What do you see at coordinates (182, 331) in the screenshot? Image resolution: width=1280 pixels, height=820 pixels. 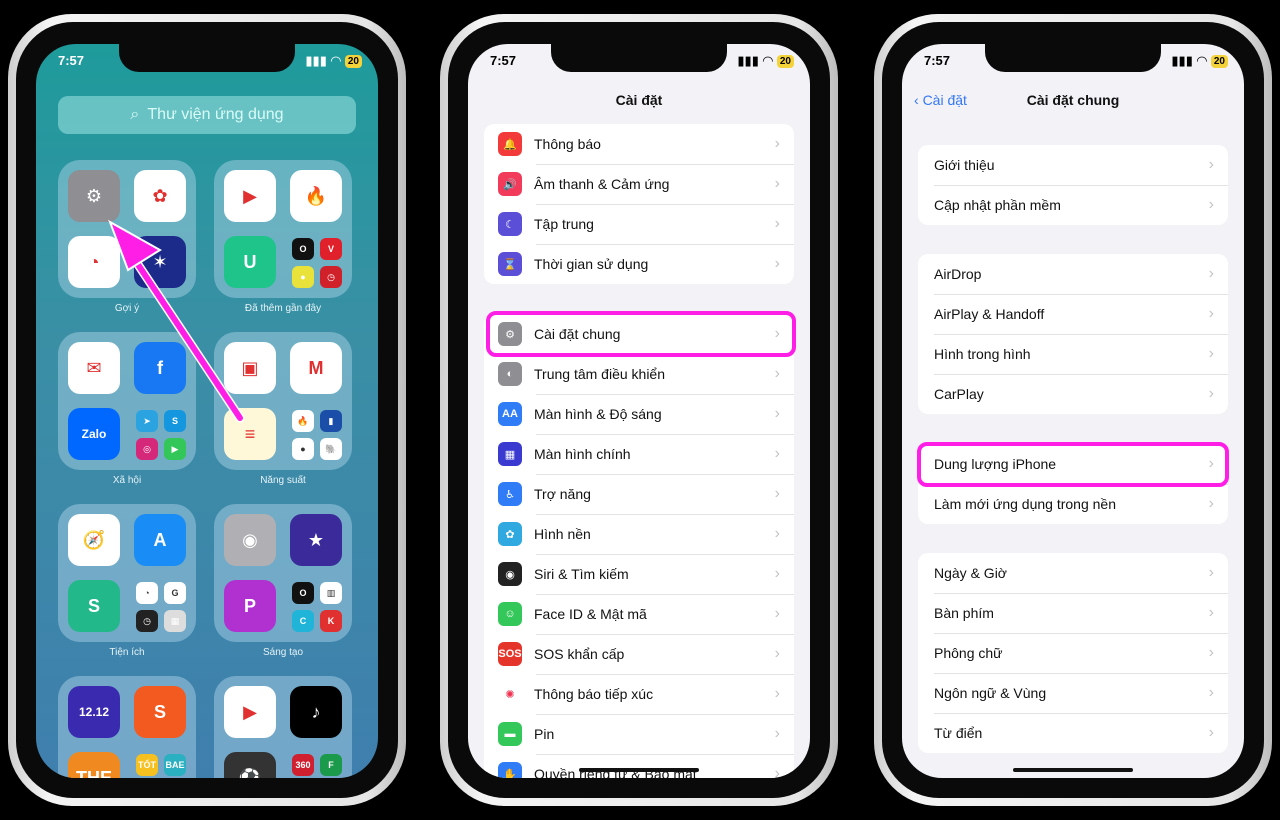 I see `pointer-arrow-shaft` at bounding box center [182, 331].